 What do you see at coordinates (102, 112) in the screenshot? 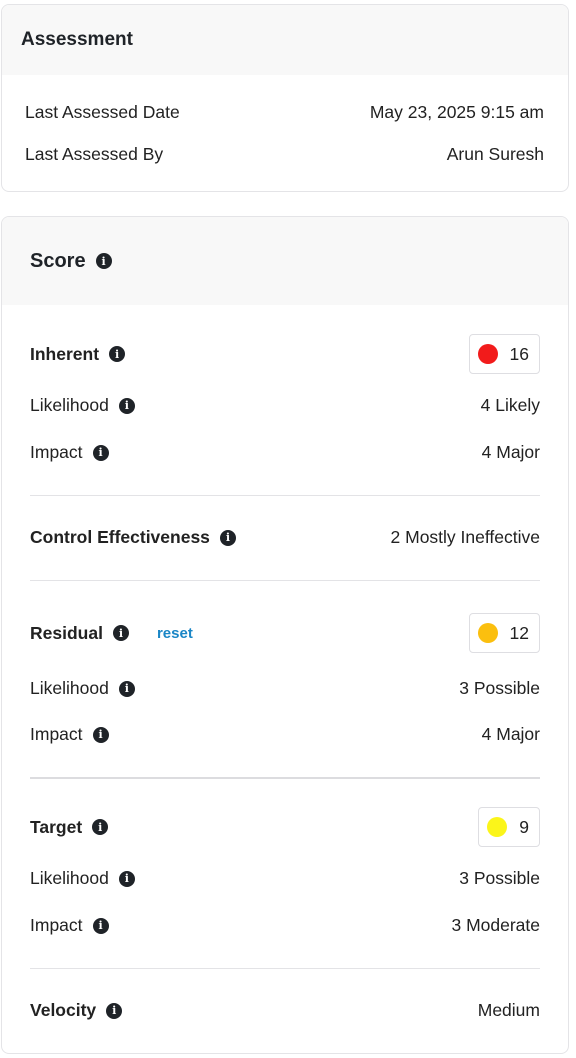
I see `last-assessed-date-label: Last Assessed Date` at bounding box center [102, 112].